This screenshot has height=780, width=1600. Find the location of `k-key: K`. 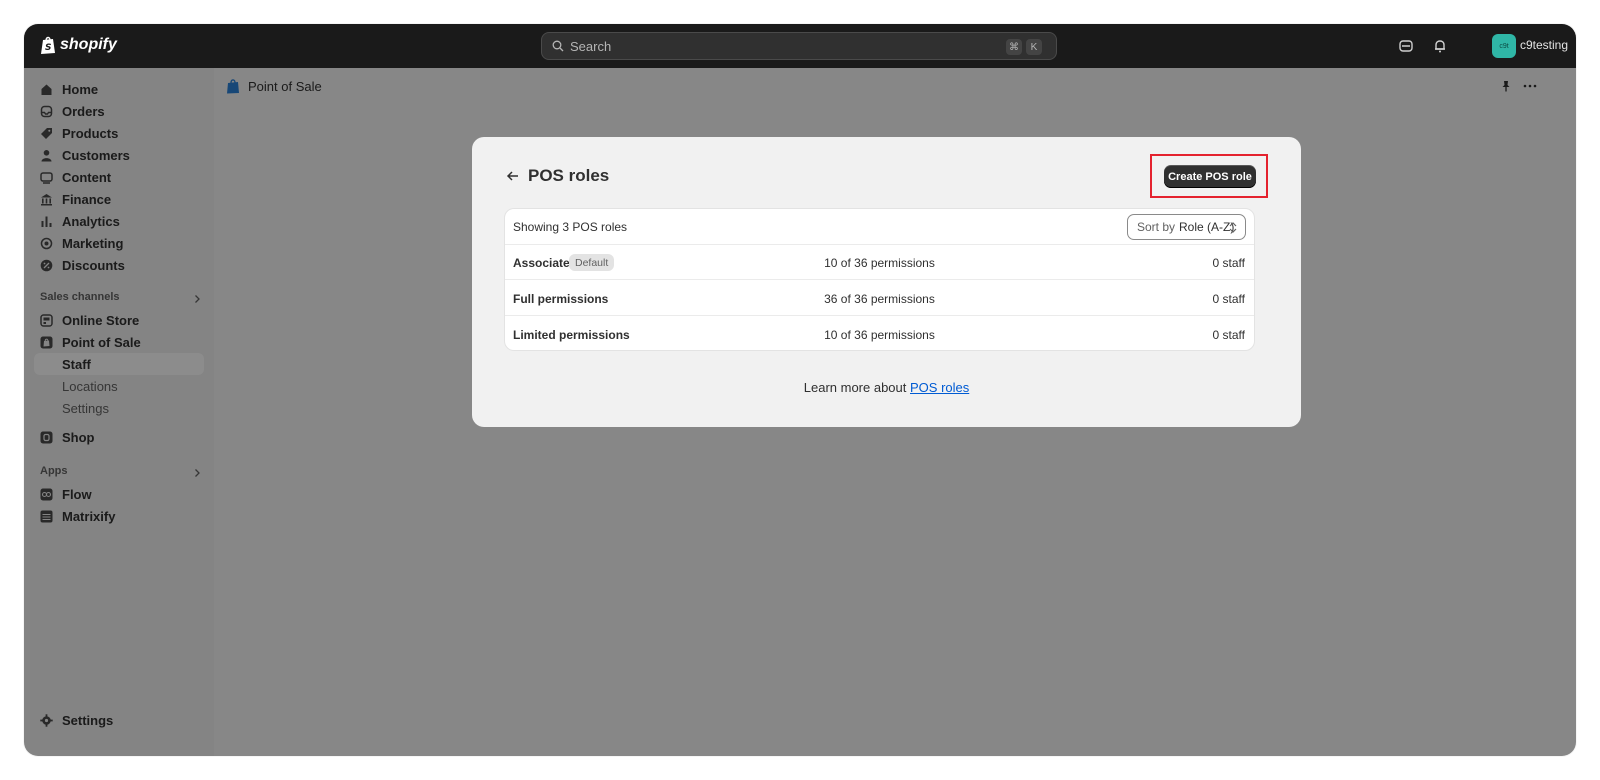

k-key: K is located at coordinates (1034, 47).